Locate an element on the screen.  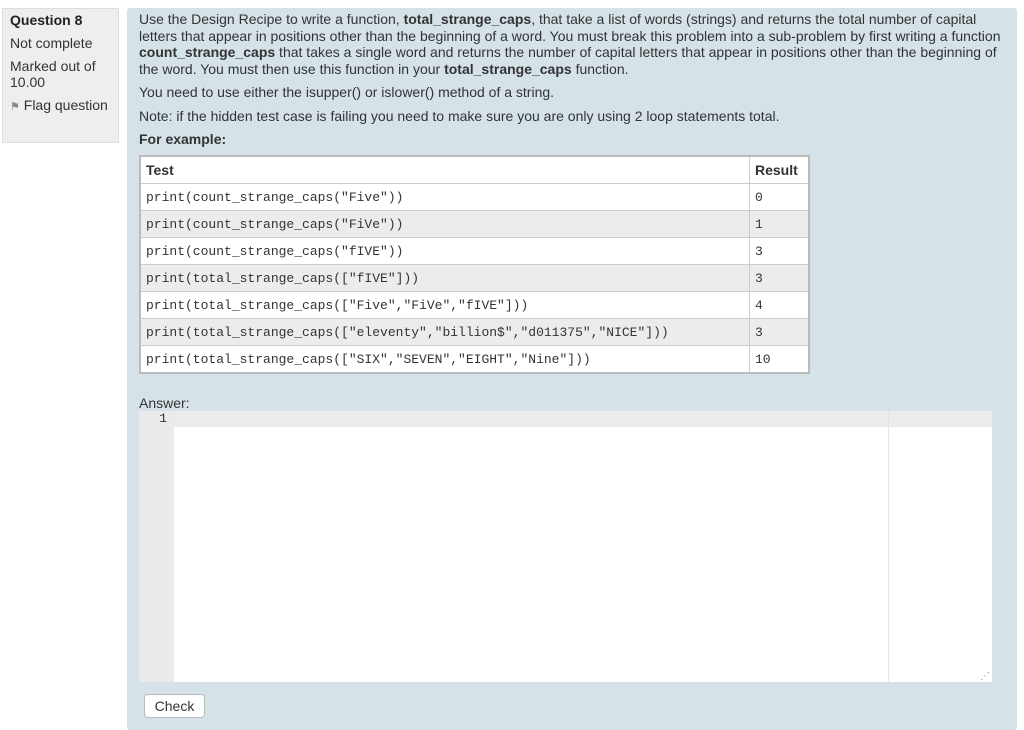
test-cell: print(count_strange_caps("FiVe")) is located at coordinates (444, 224).